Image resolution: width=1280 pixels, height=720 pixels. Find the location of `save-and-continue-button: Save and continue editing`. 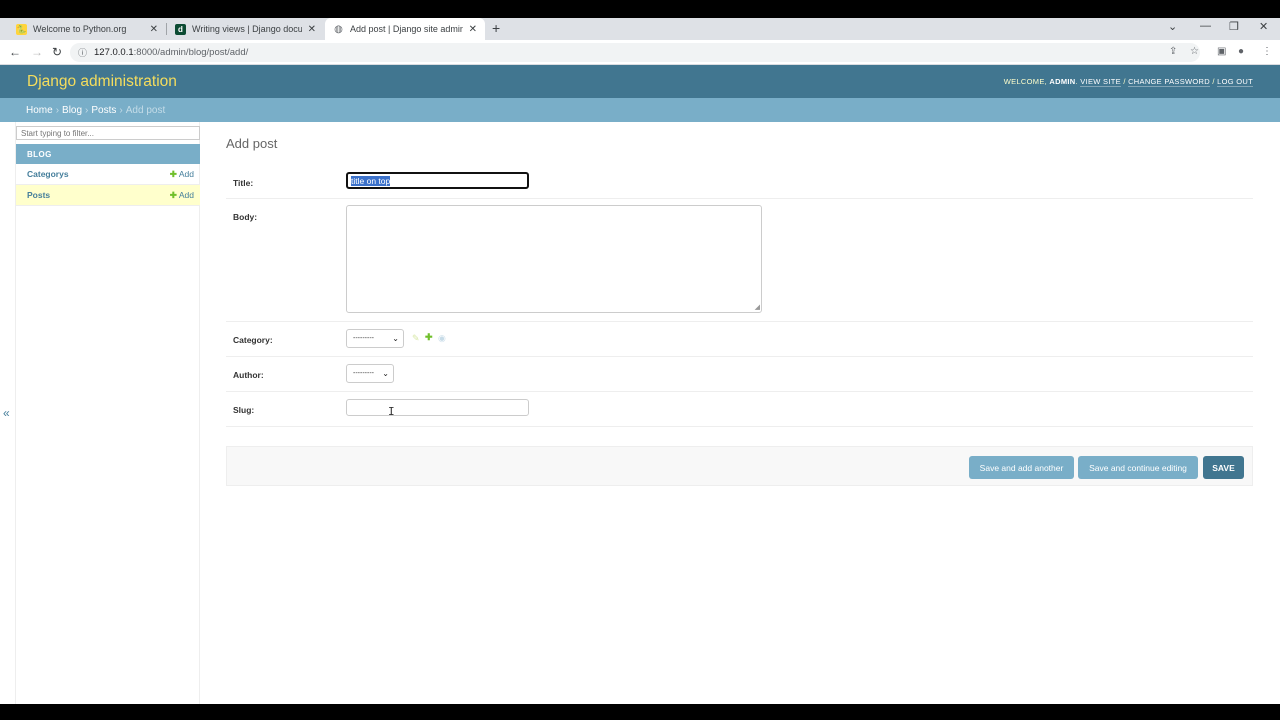

save-and-continue-button: Save and continue editing is located at coordinates (1138, 467).